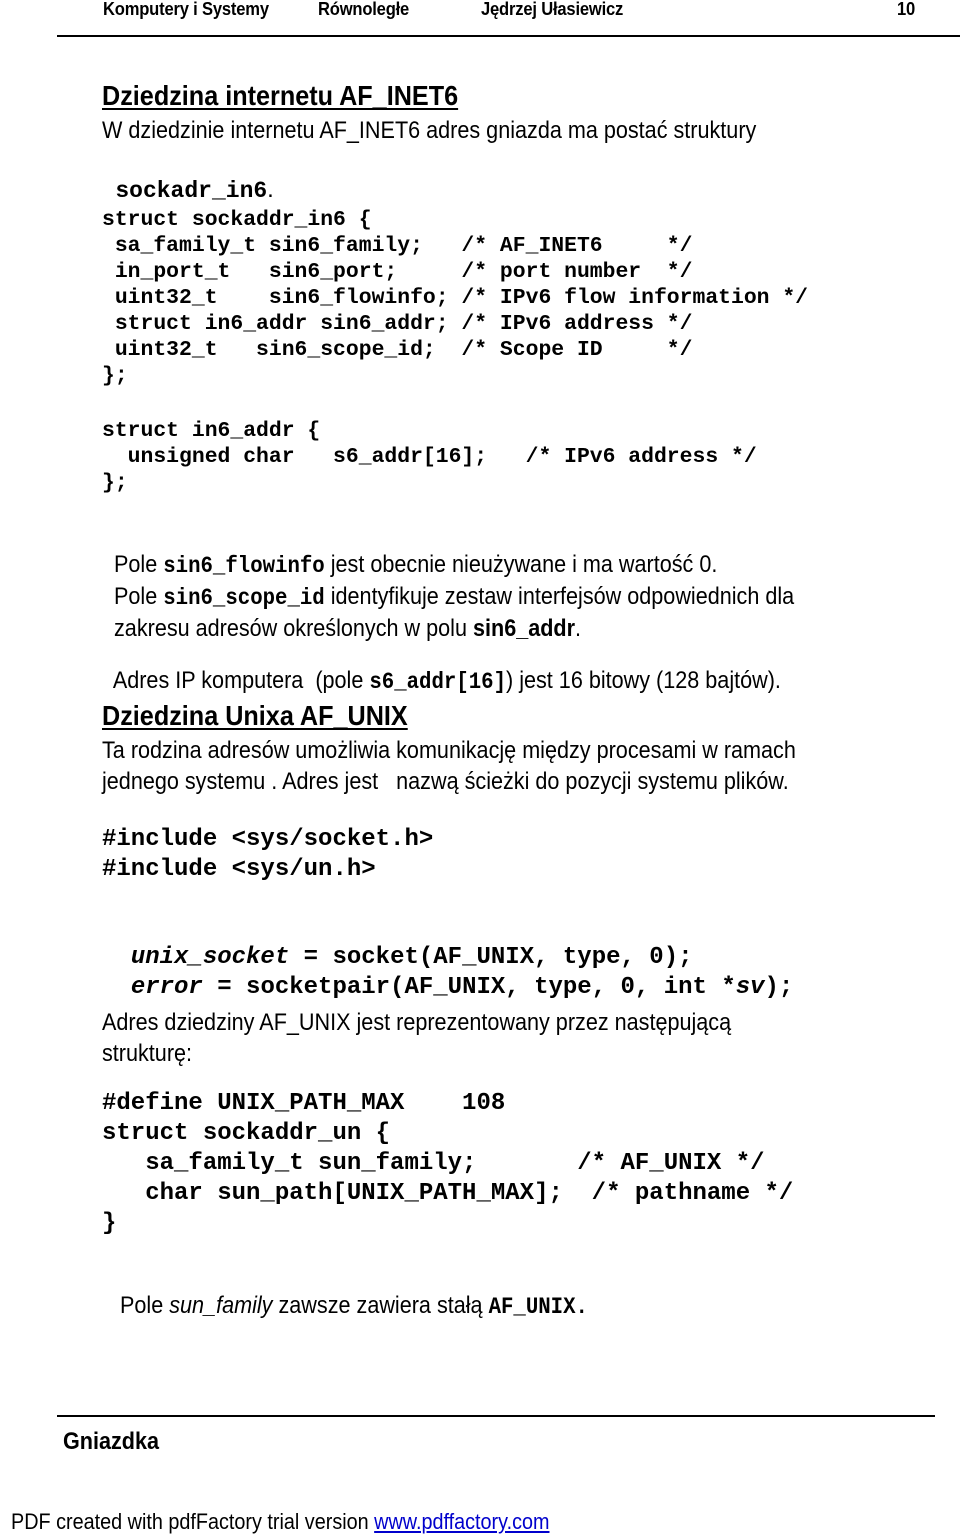 This screenshot has width=960, height=1535. I want to click on field-bold: sin6_addr, so click(524, 628).